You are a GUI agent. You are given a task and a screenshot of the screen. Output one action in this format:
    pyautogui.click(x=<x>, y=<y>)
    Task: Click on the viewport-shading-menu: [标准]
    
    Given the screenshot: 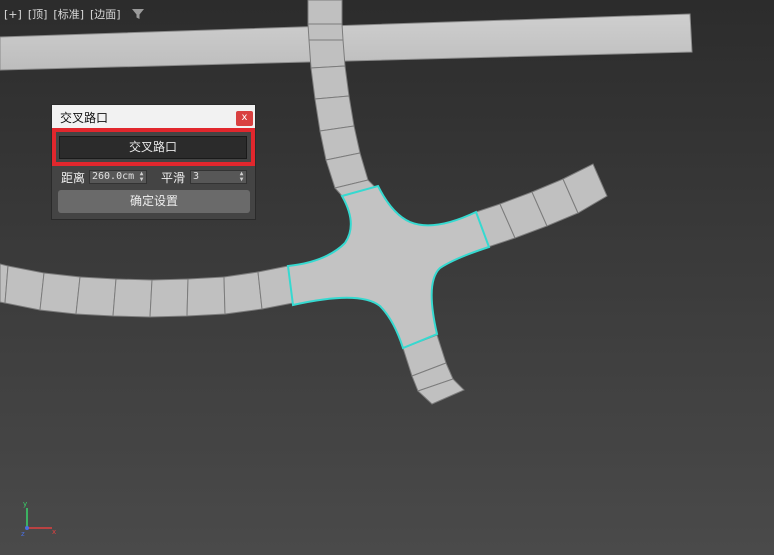 What is the action you would take?
    pyautogui.click(x=68, y=14)
    